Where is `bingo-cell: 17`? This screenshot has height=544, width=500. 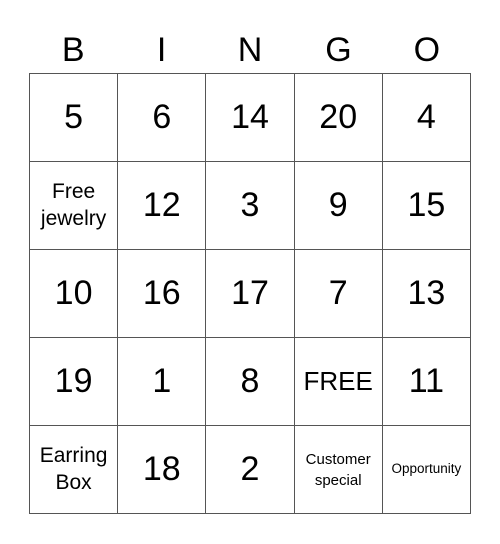
bingo-cell: 17 is located at coordinates (250, 294).